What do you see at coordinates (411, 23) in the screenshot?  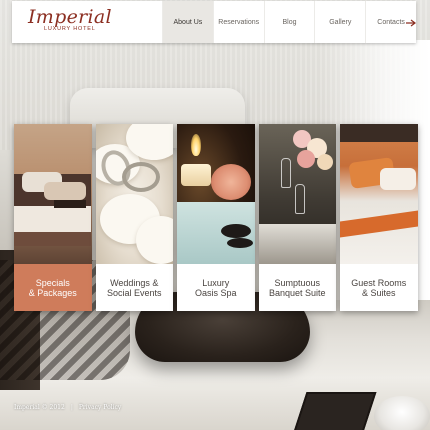 I see `arrow-right-icon` at bounding box center [411, 23].